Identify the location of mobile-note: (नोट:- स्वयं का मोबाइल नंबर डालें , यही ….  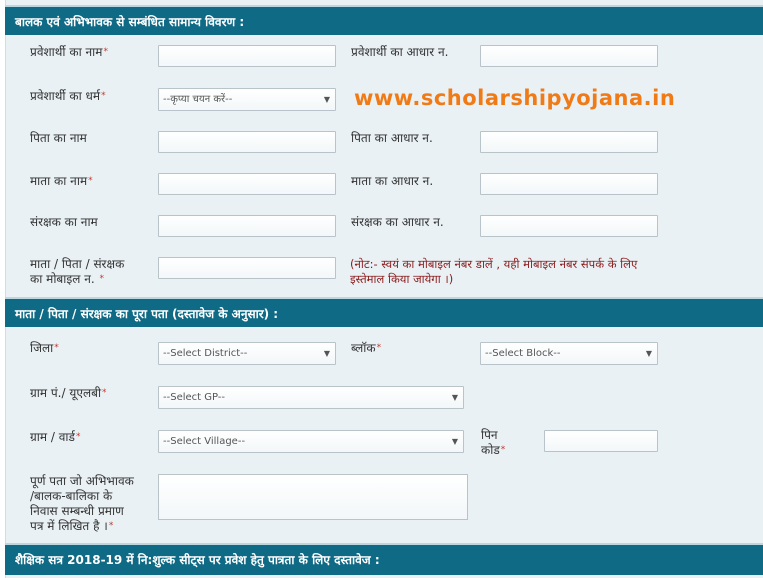
(494, 271).